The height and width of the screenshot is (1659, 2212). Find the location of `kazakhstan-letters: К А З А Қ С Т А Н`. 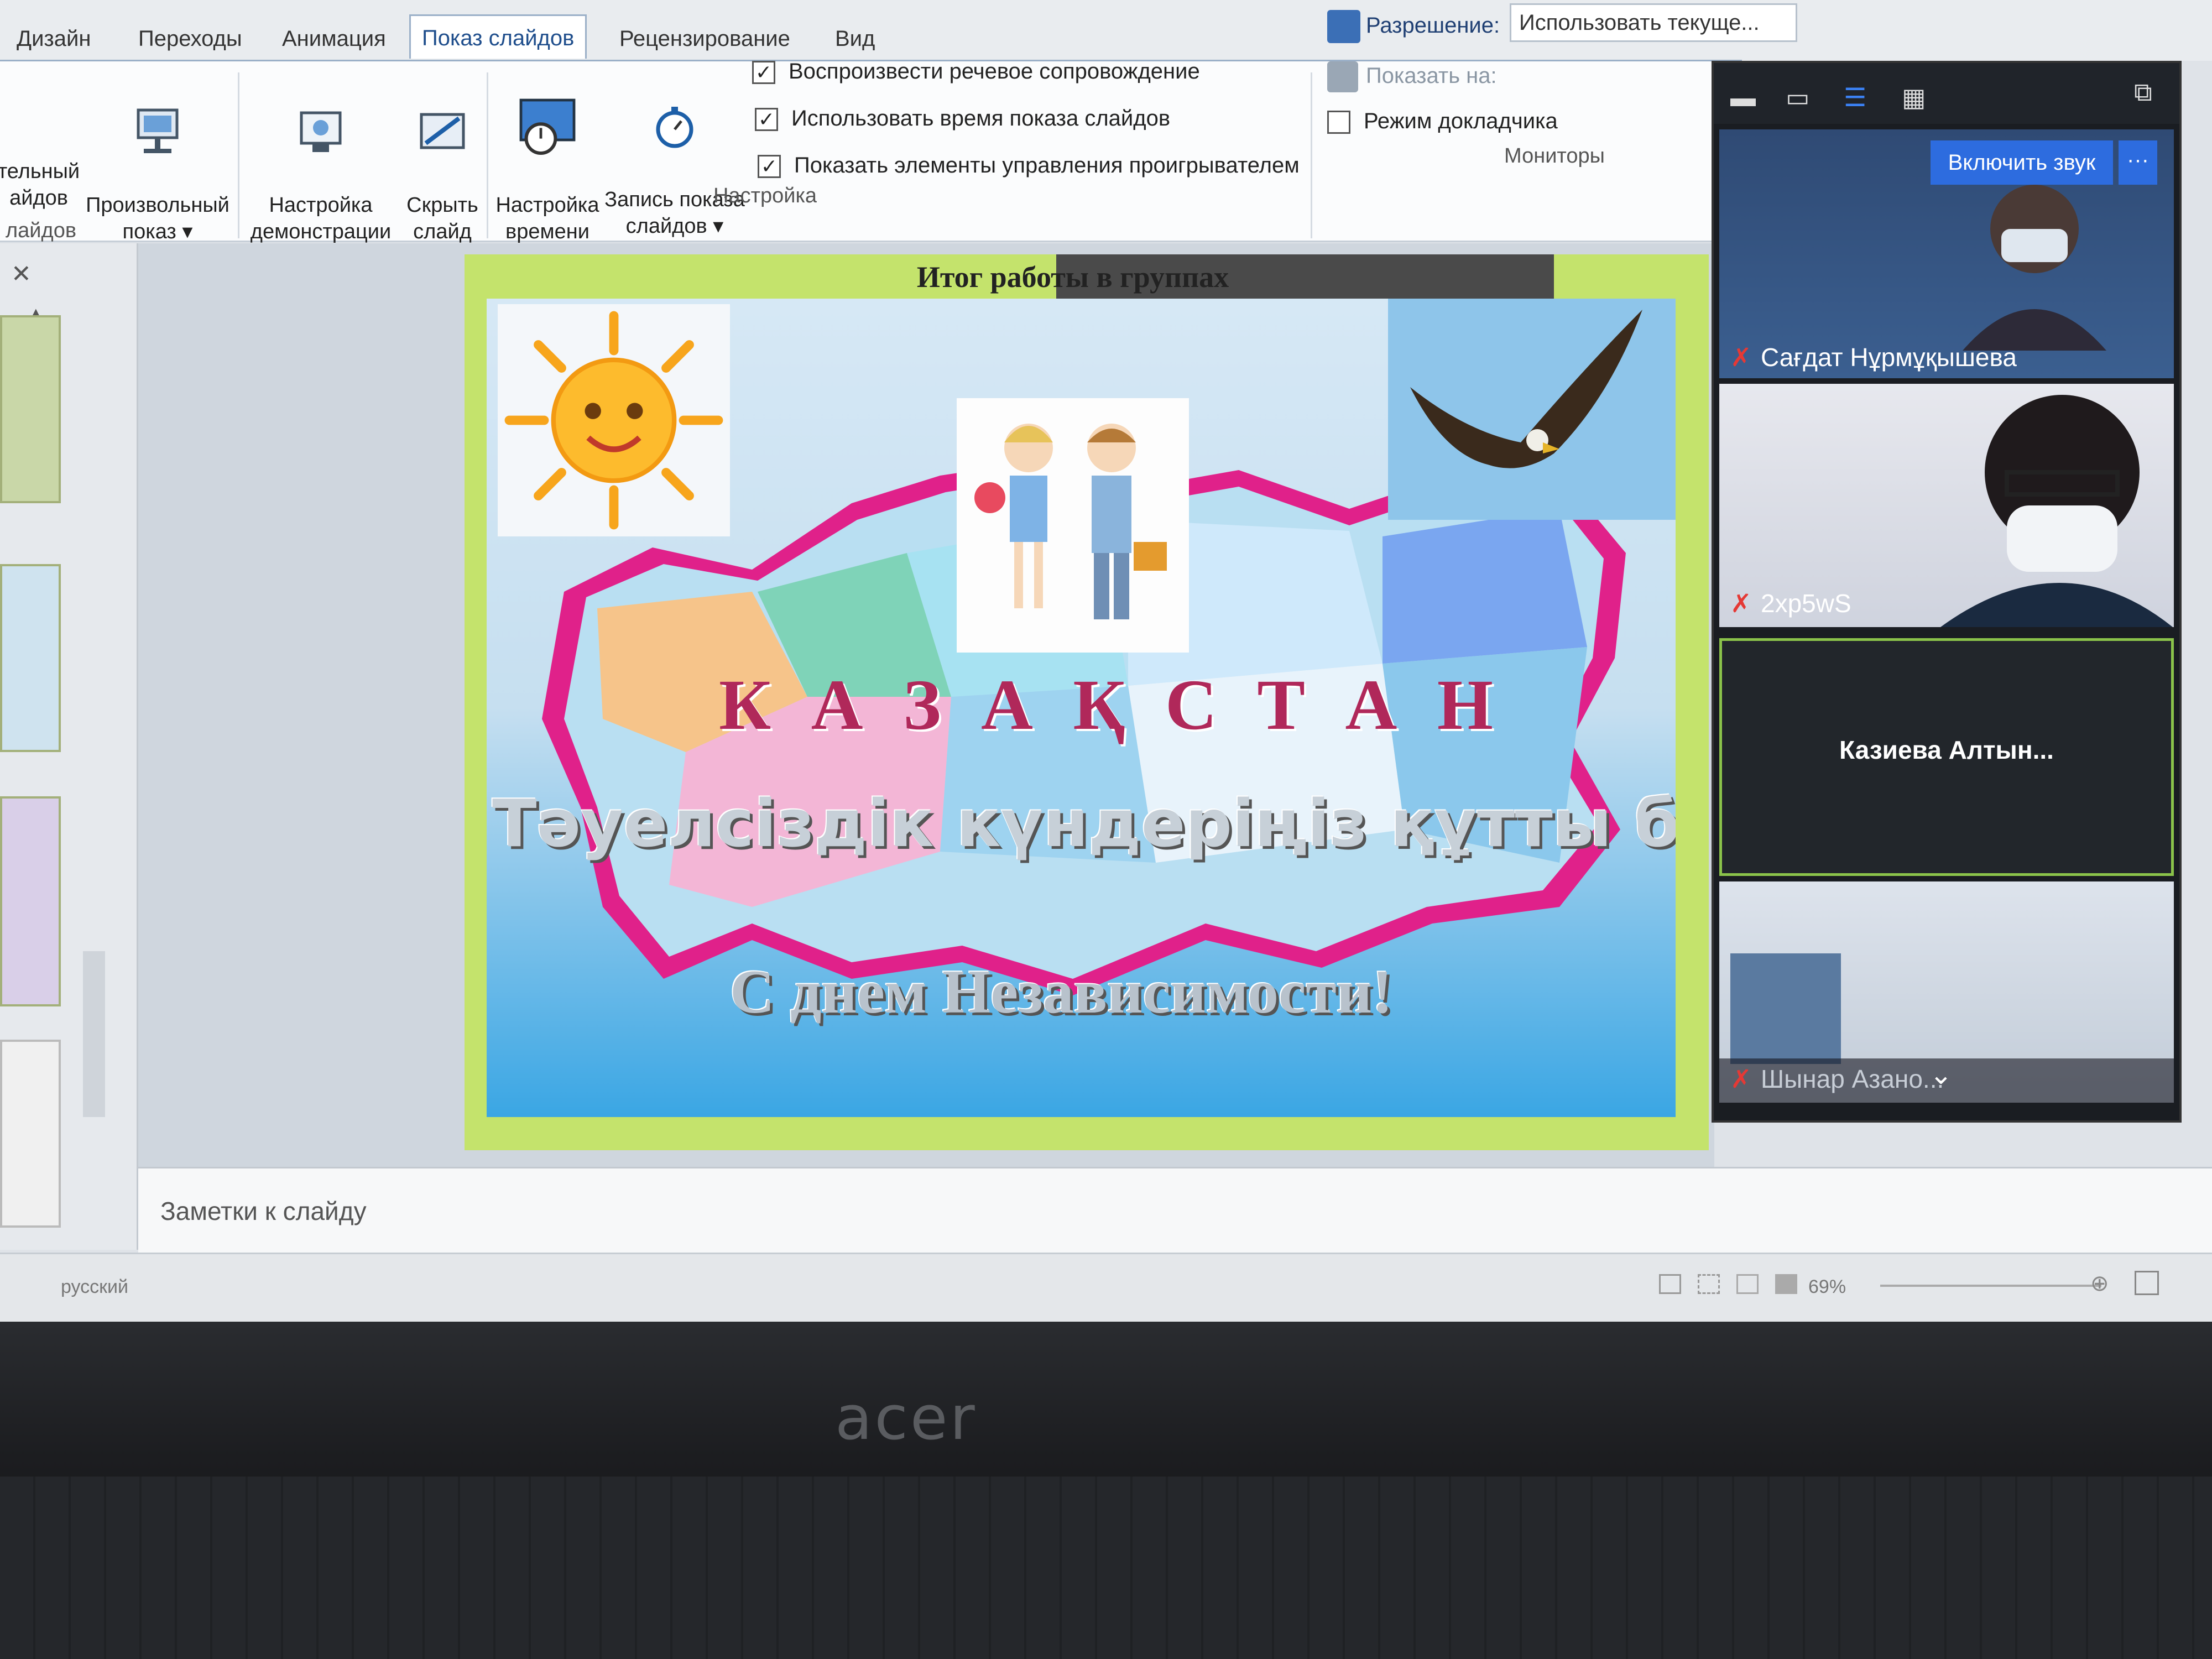

kazakhstan-letters: К А З А Қ С Т А Н is located at coordinates (1106, 705).